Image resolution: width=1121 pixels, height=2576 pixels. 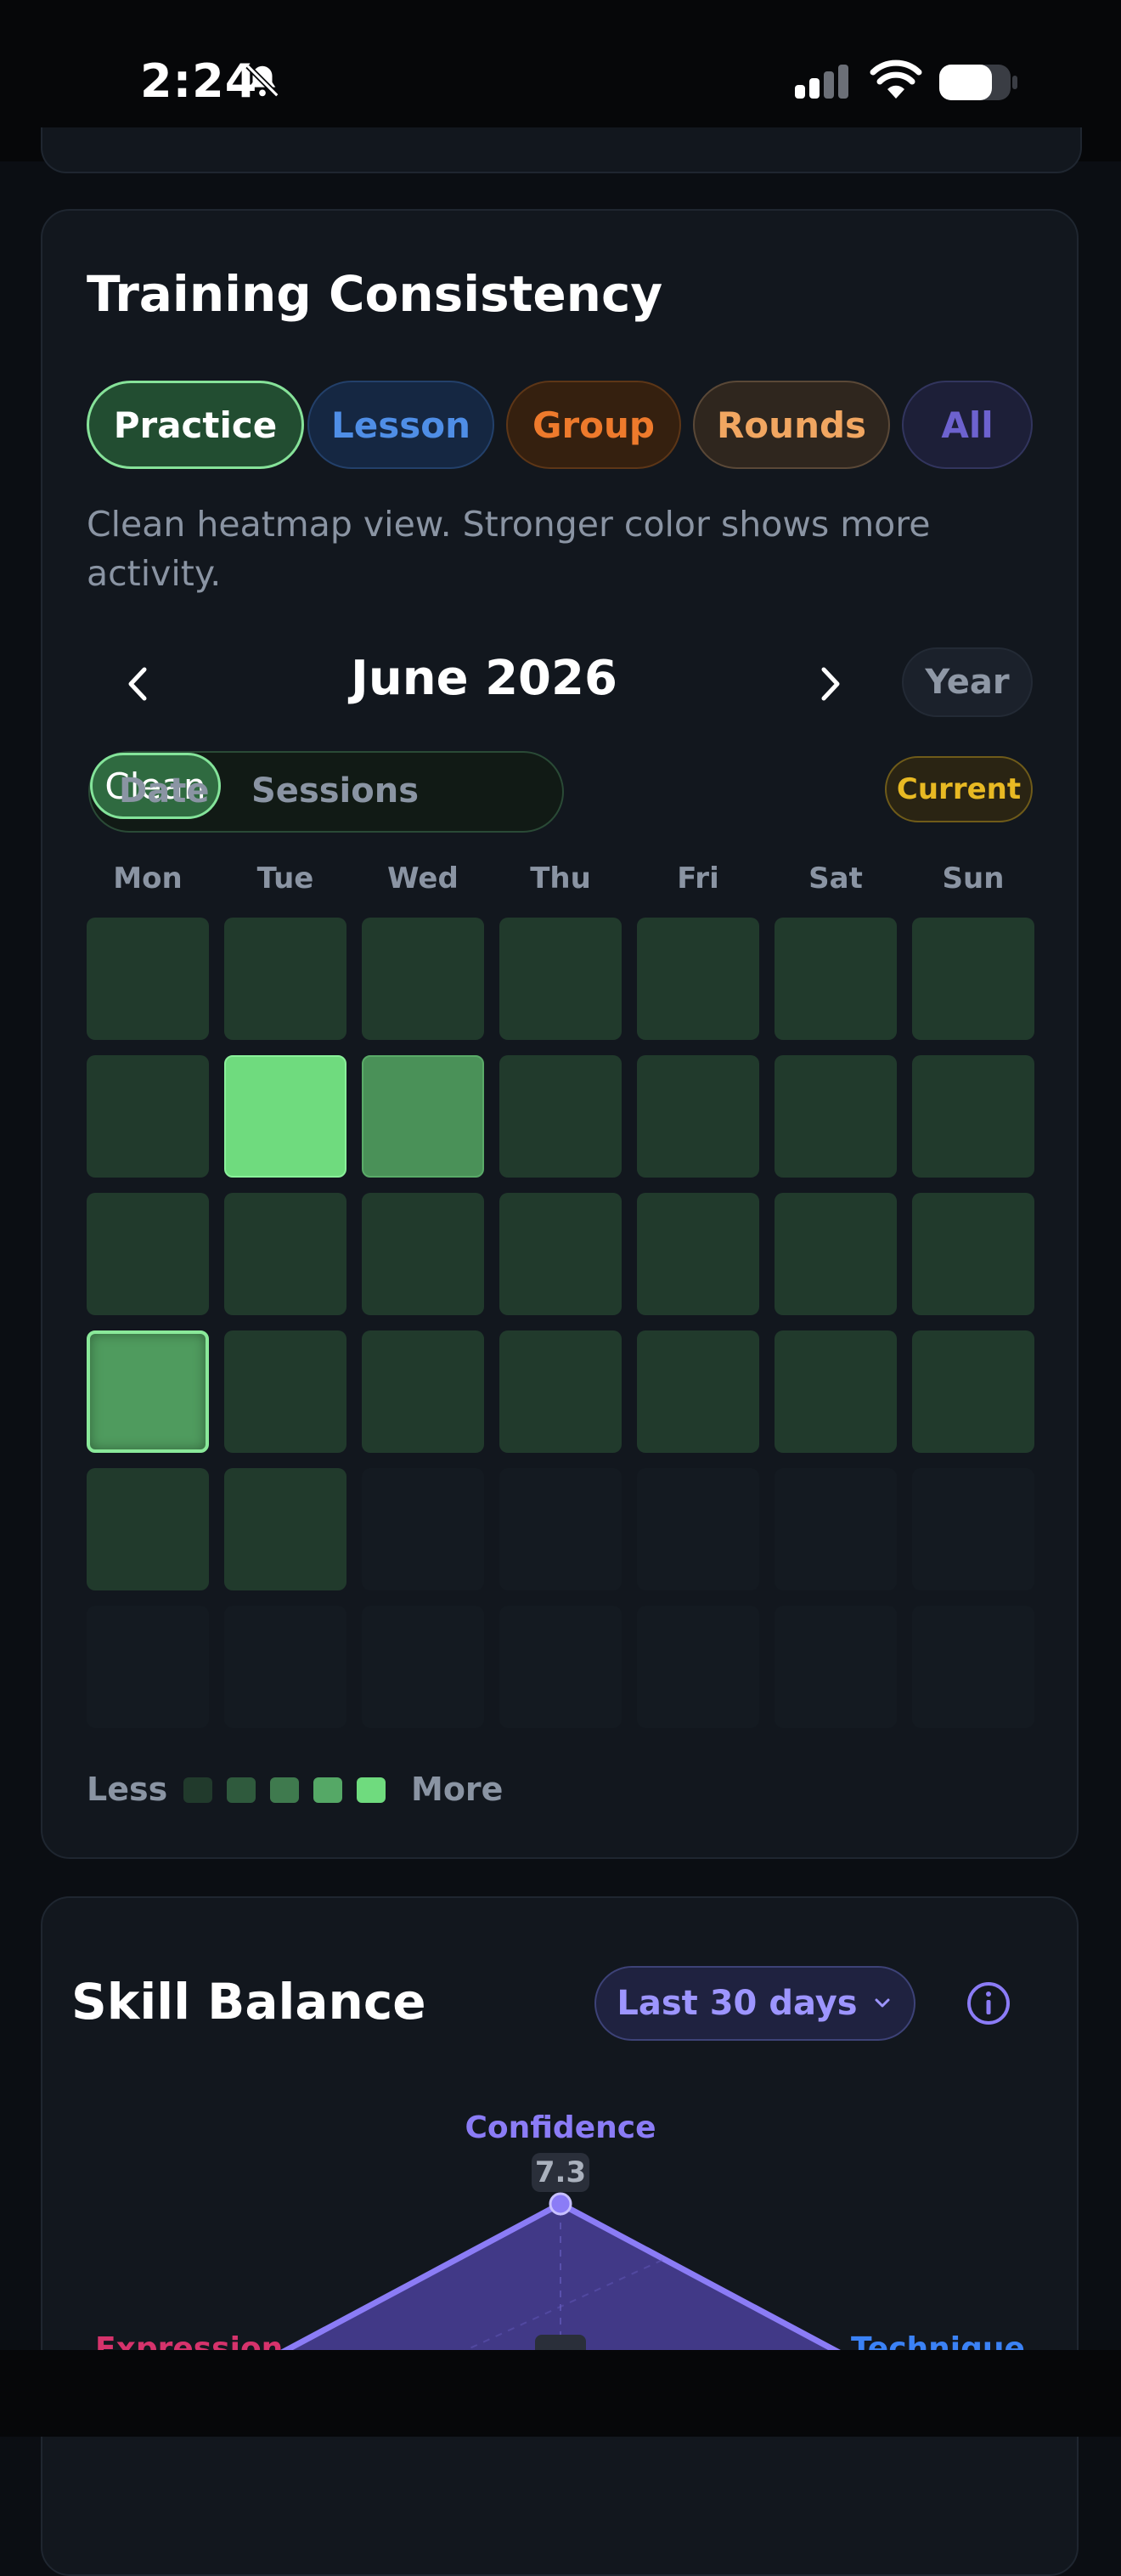 I want to click on weekday-fri: Fri, so click(x=698, y=878).